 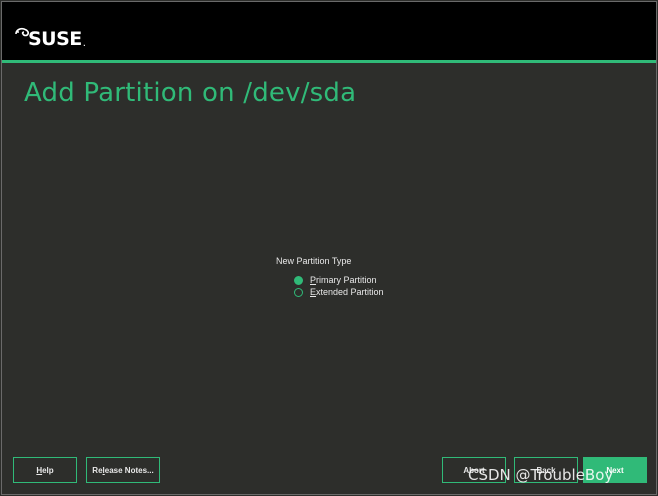 What do you see at coordinates (347, 292) in the screenshot?
I see `extended-partition-label: Extended Partition` at bounding box center [347, 292].